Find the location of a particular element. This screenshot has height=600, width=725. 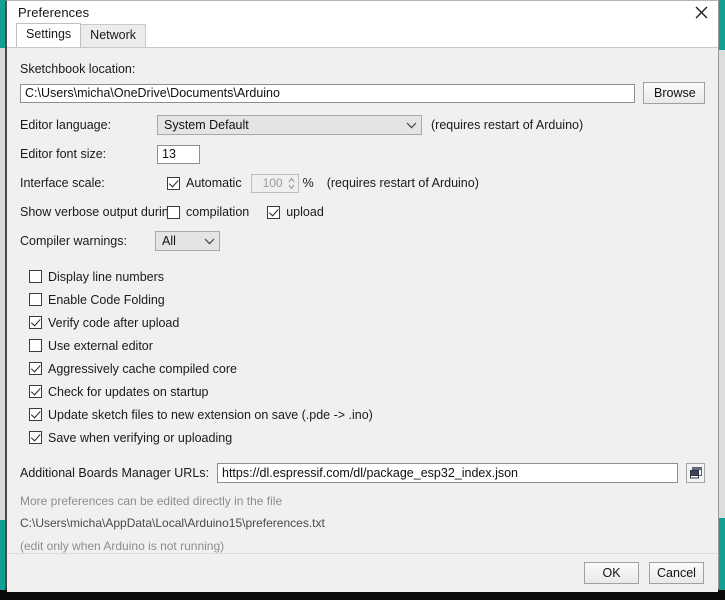

list-item-label: Verify code after upload is located at coordinates (114, 322).